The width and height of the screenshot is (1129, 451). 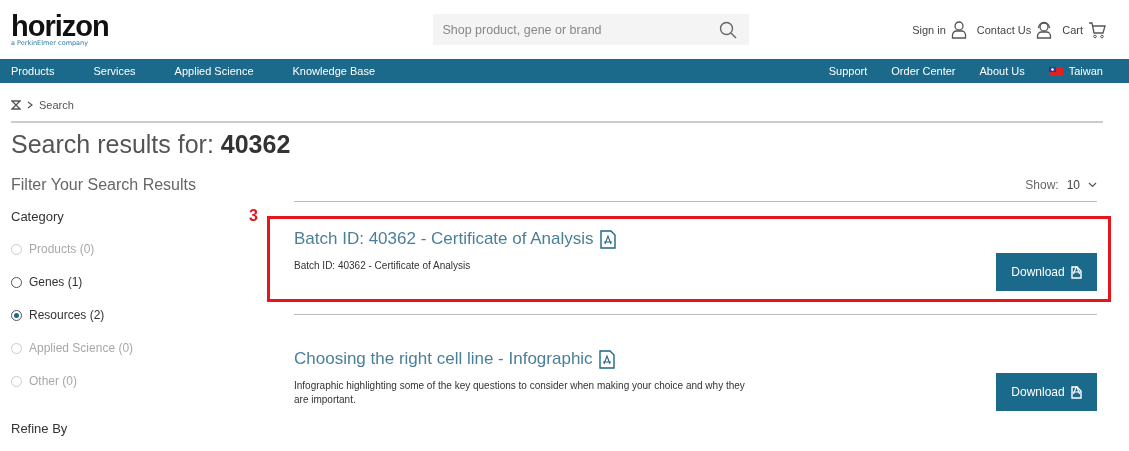 What do you see at coordinates (253, 216) in the screenshot?
I see `annotation-number: 3` at bounding box center [253, 216].